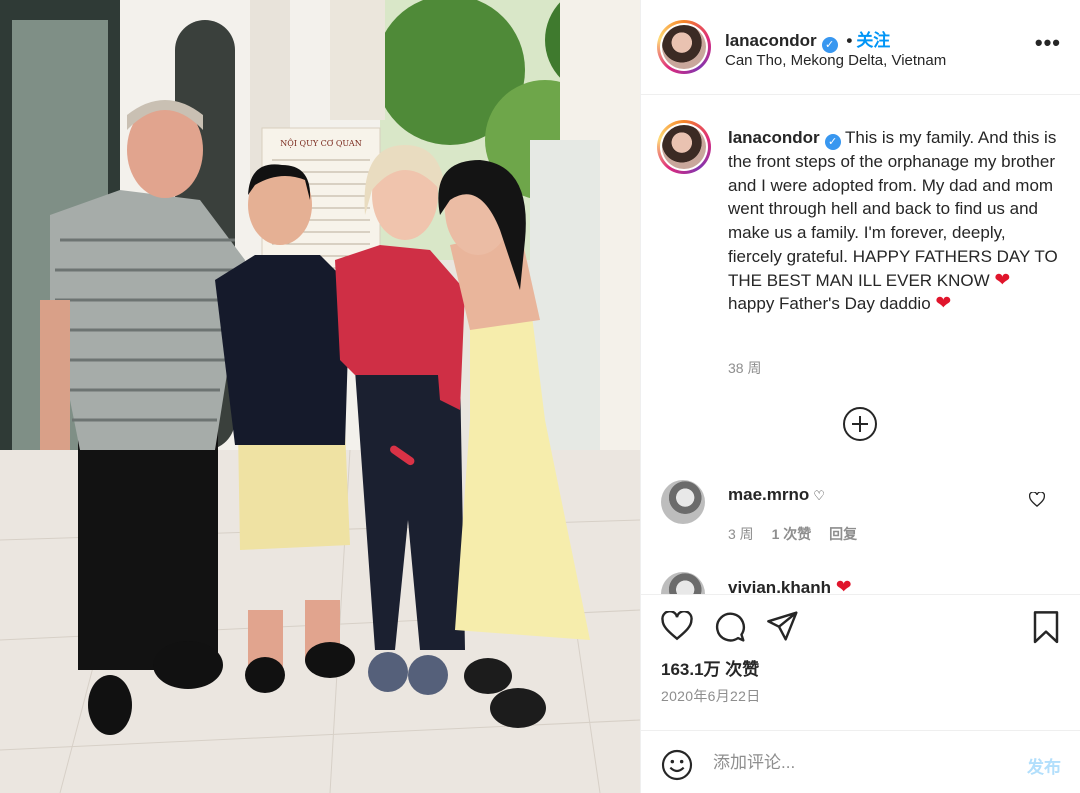 The width and height of the screenshot is (1080, 793). I want to click on author-username-row: lanacondor ✓ • 关注, so click(807, 39).